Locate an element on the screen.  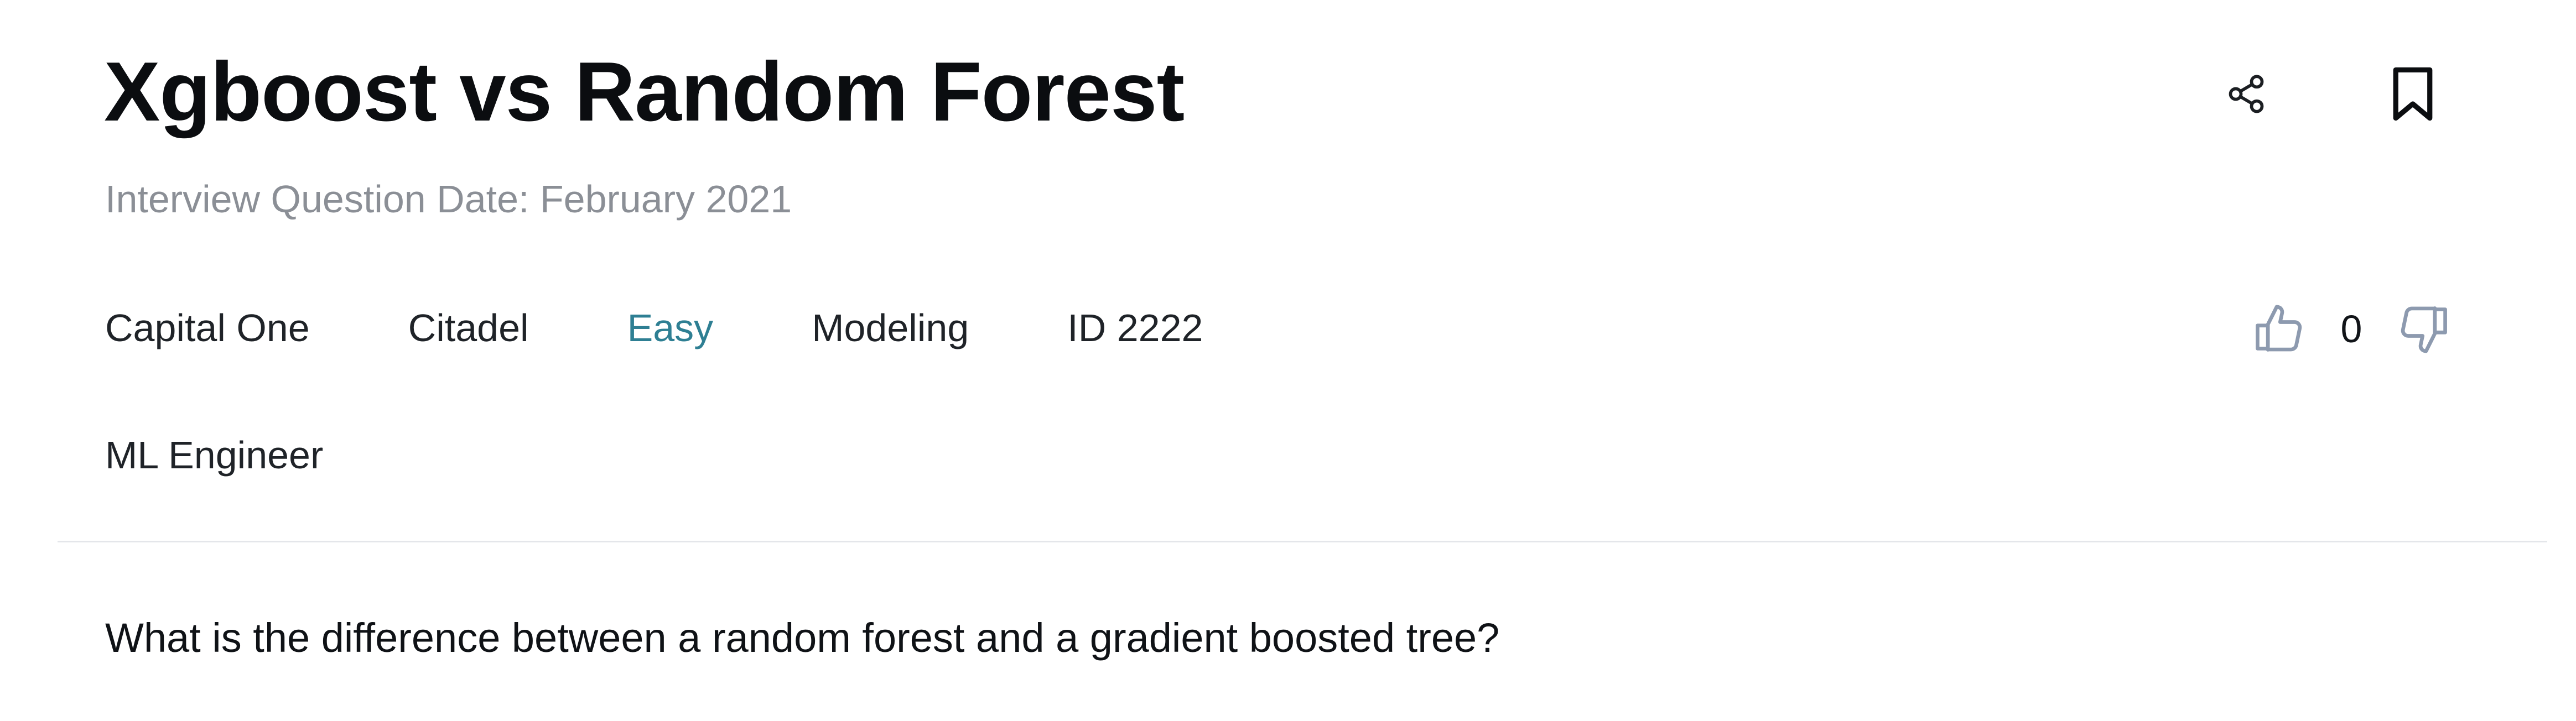
thumbs-up-icon is located at coordinates (2279, 328).